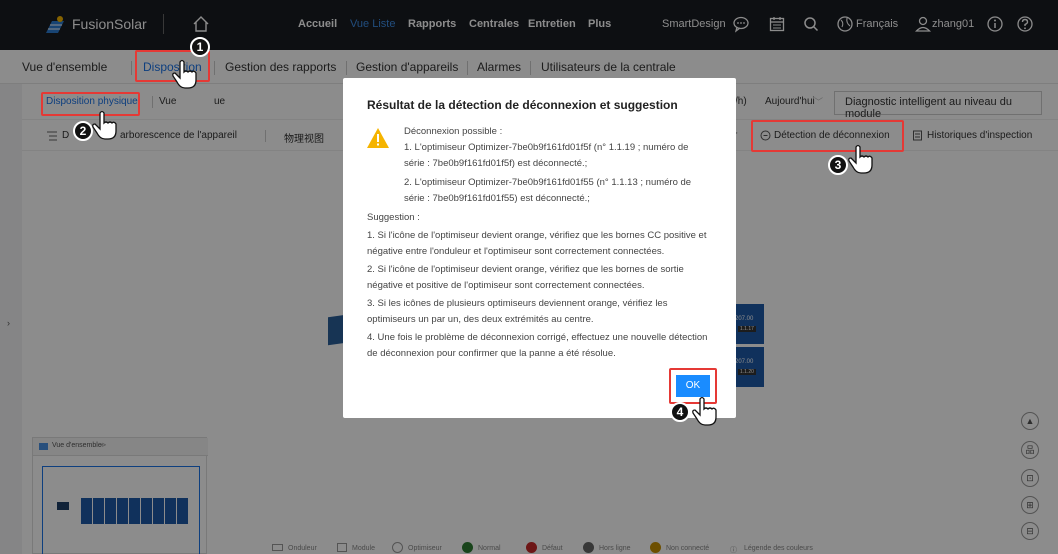 This screenshot has height=554, width=1058. What do you see at coordinates (838, 165) in the screenshot?
I see `step-badge: 3` at bounding box center [838, 165].